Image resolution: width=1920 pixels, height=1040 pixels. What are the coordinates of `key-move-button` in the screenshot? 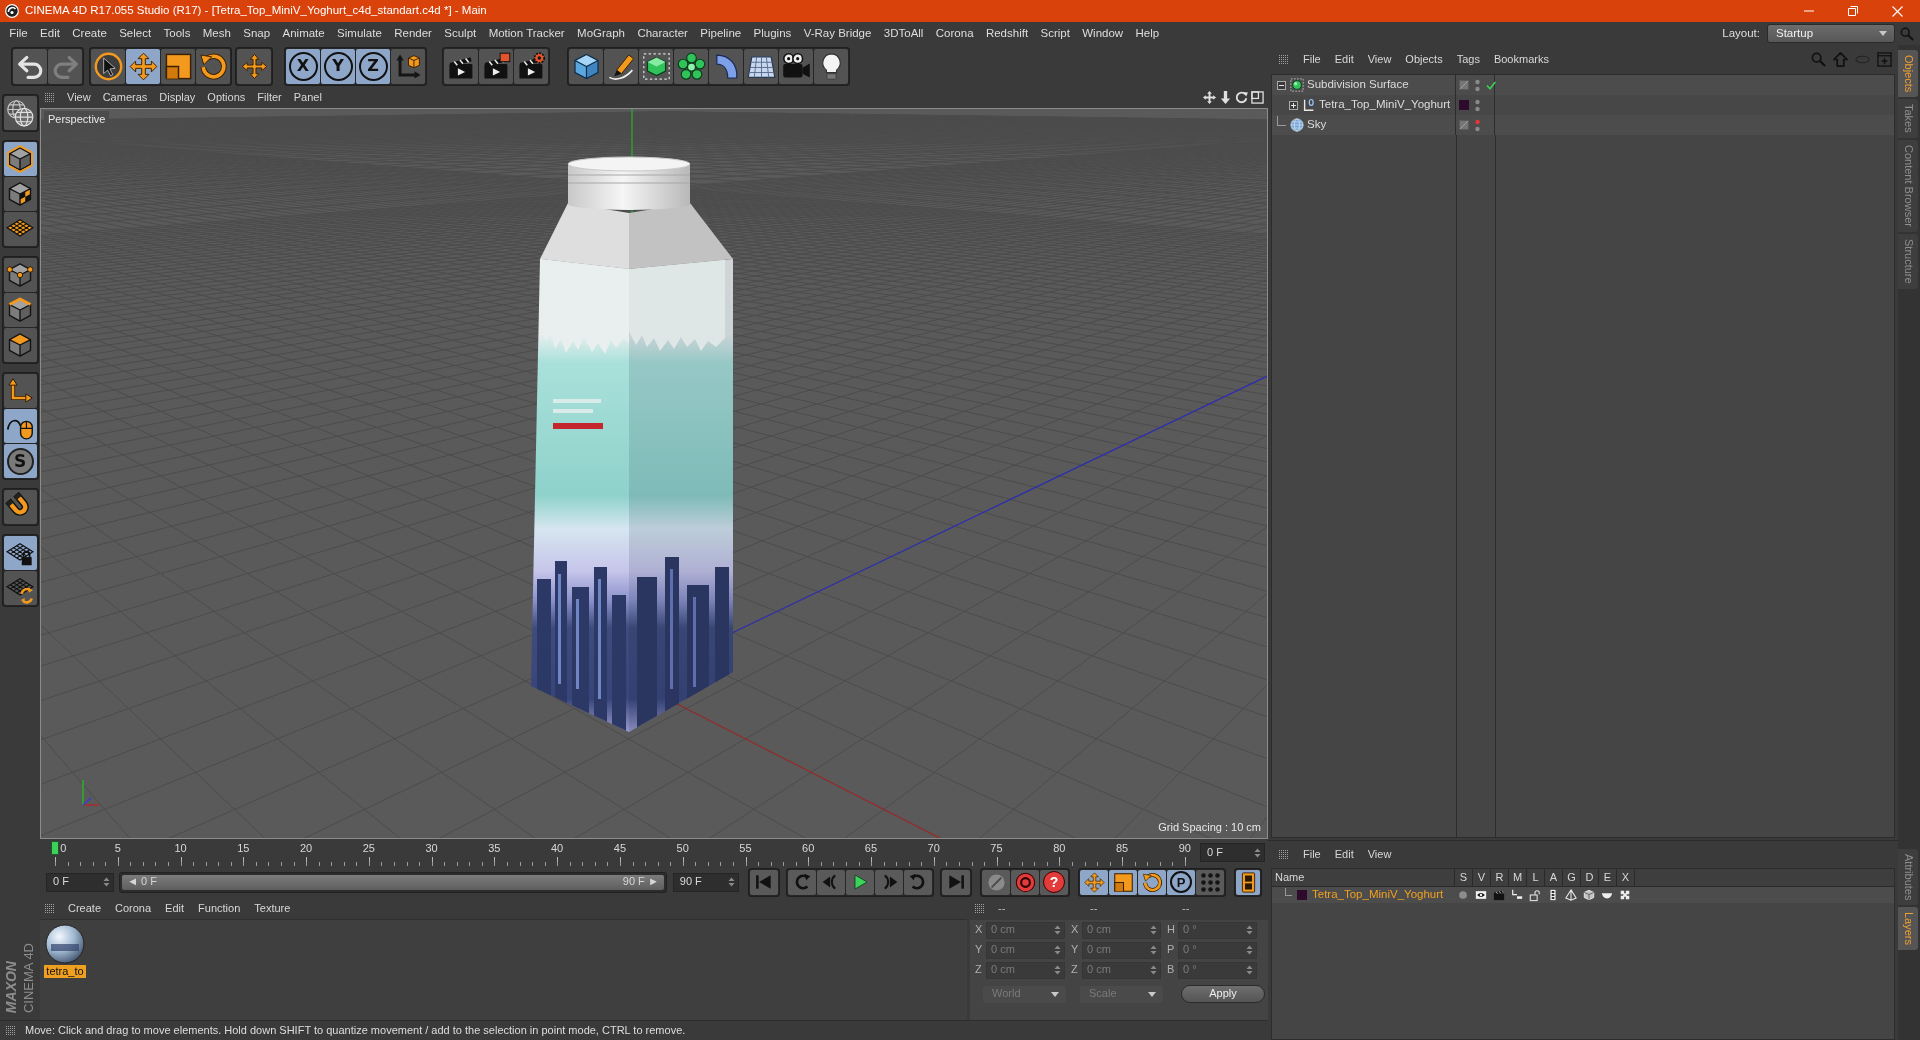 It's located at (1094, 882).